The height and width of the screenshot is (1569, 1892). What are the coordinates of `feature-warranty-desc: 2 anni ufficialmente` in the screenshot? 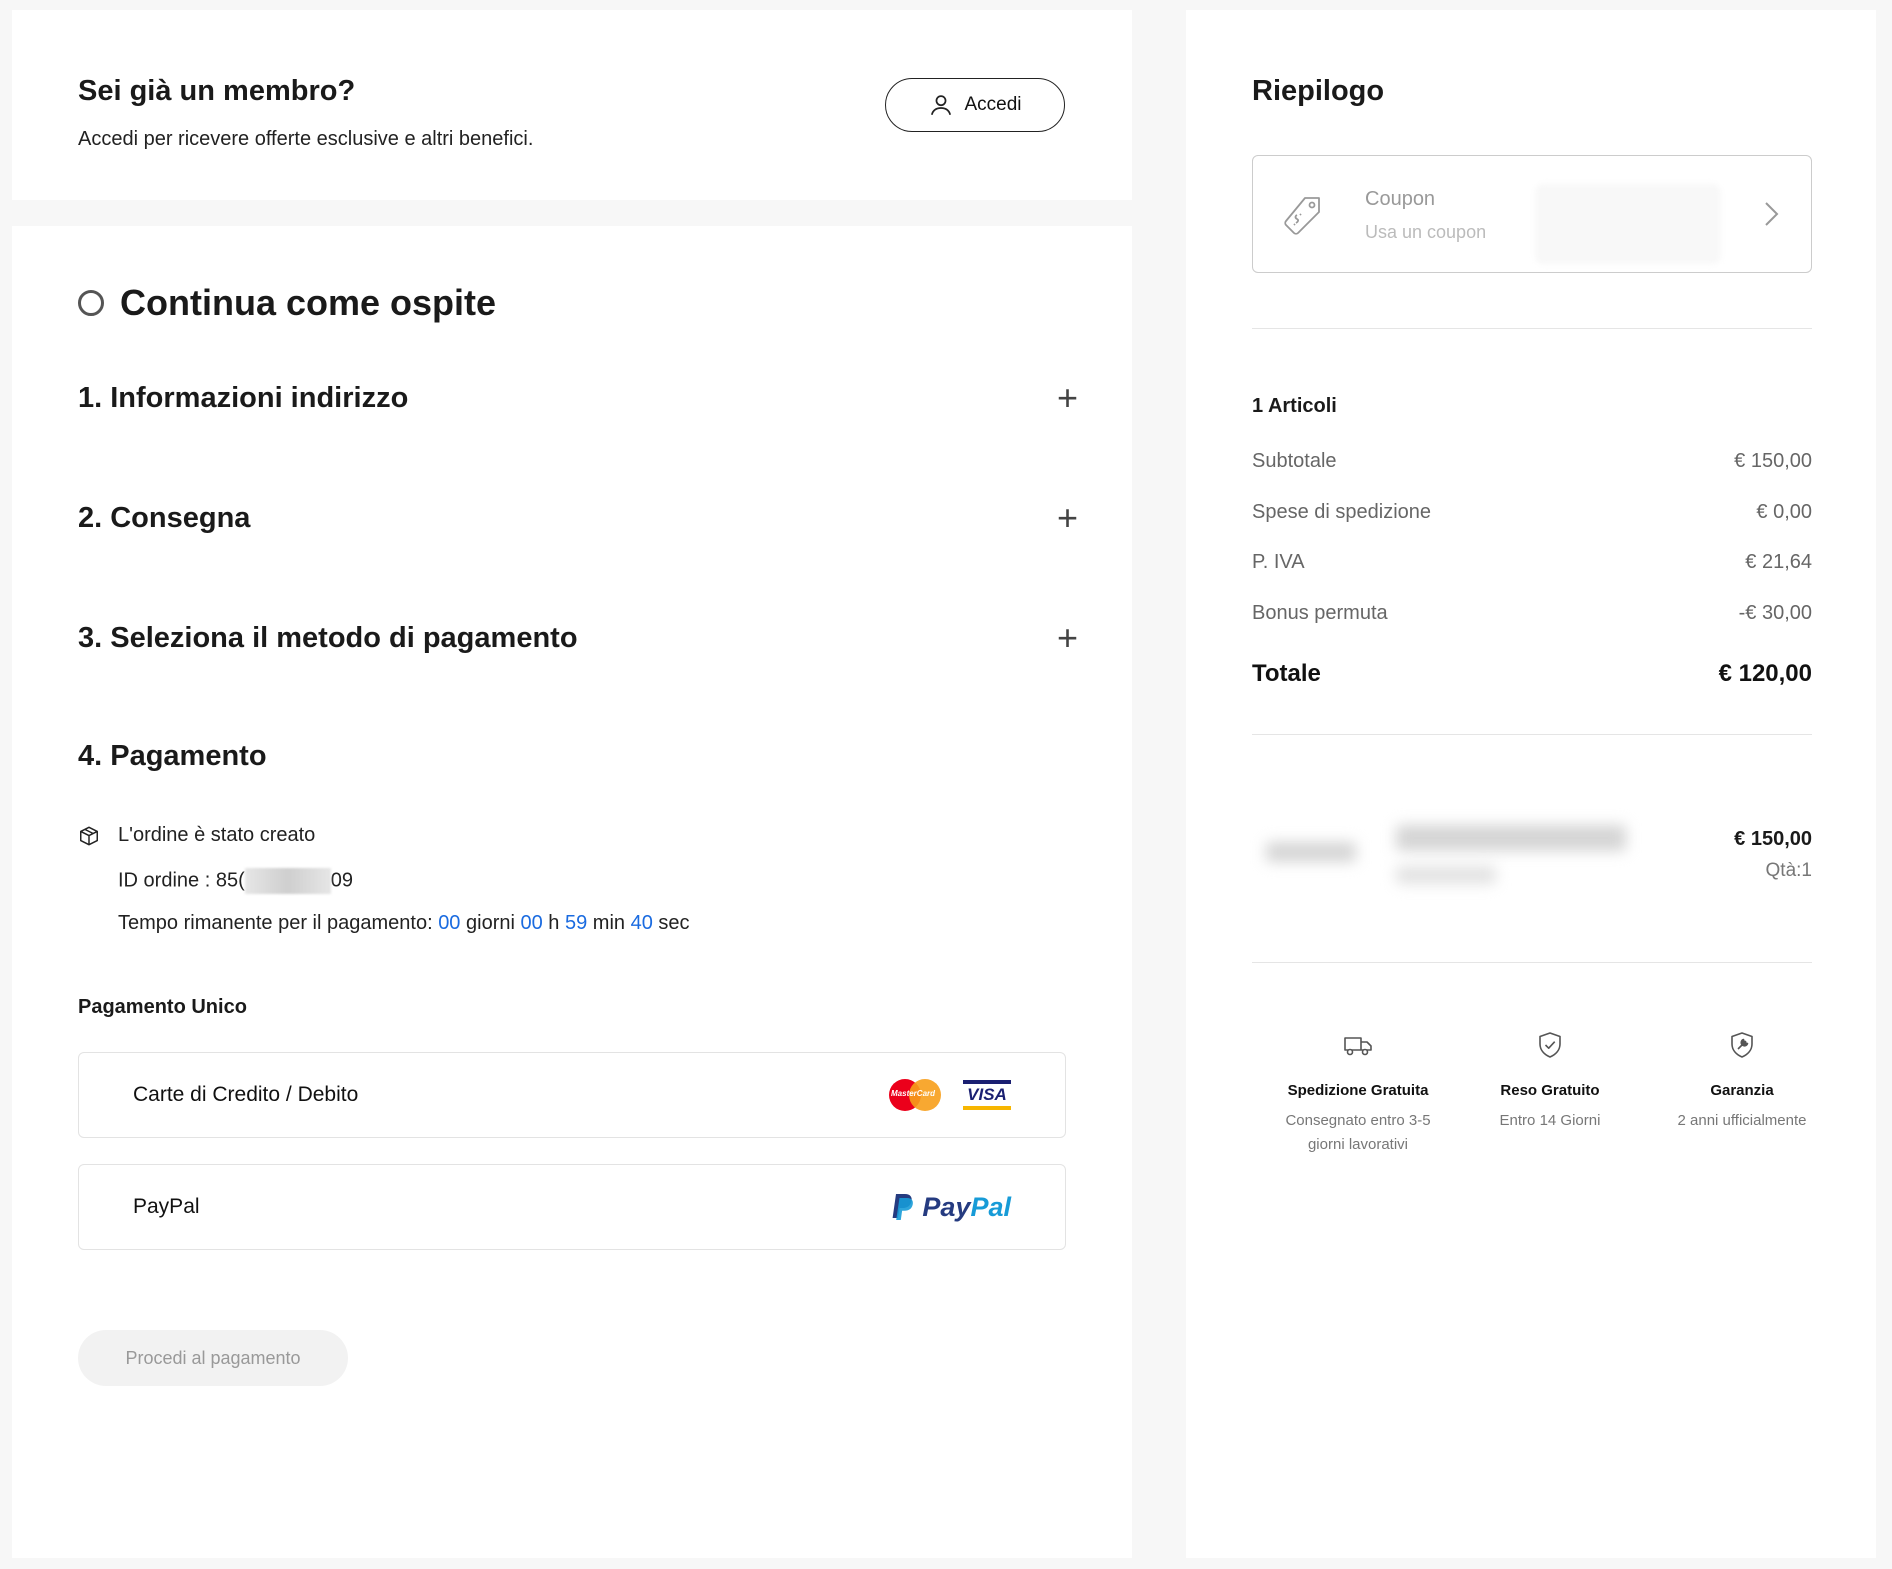 It's located at (1742, 1120).